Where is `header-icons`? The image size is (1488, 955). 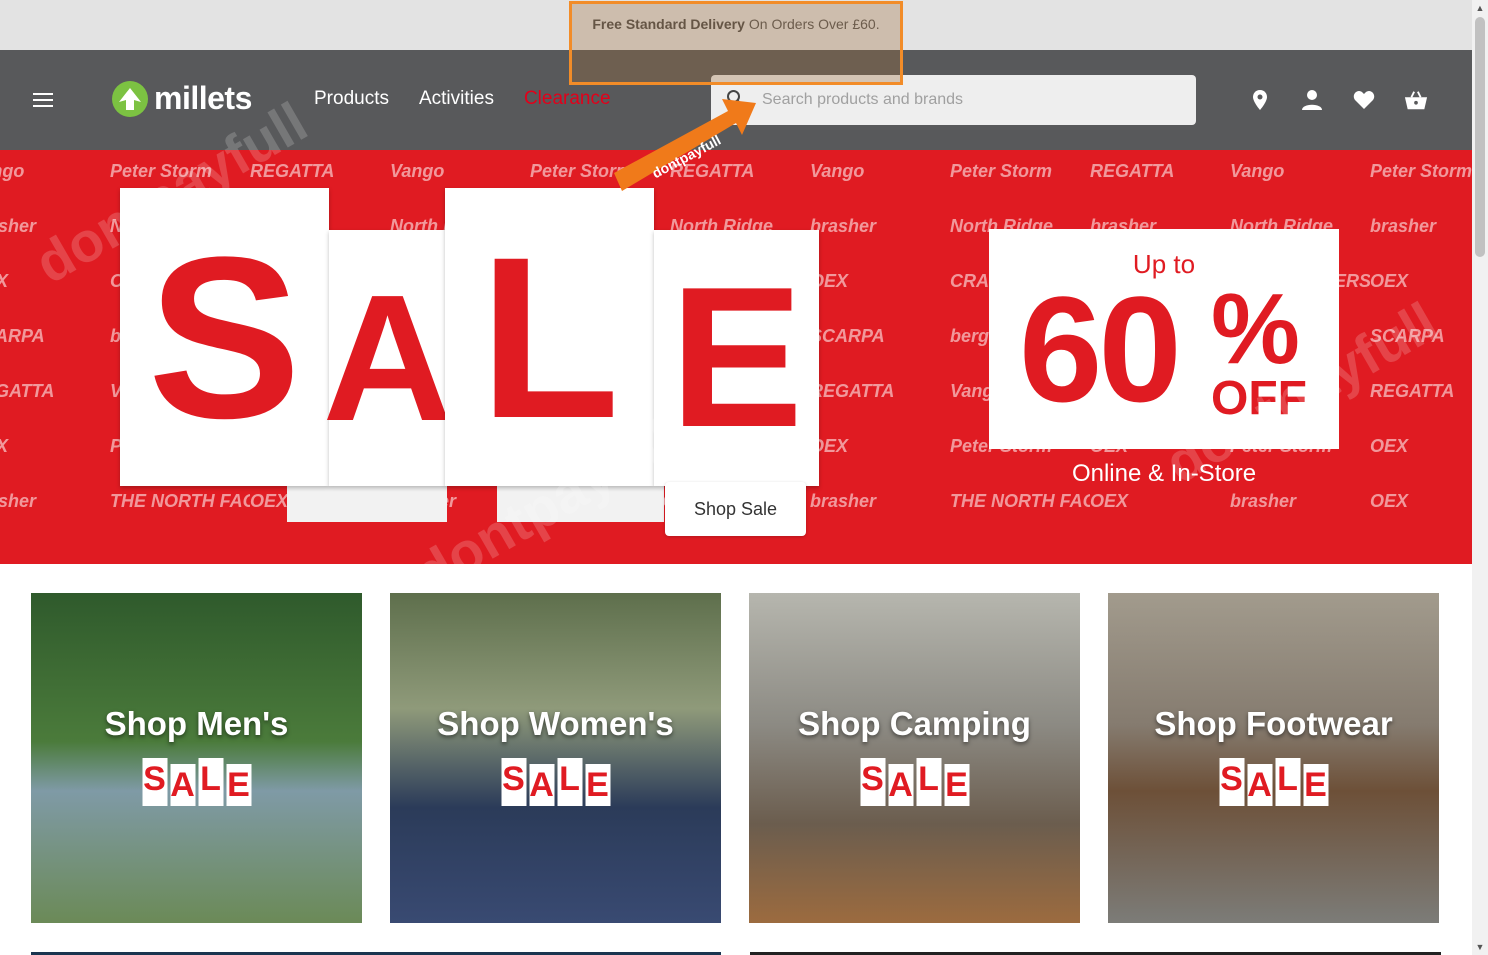
header-icons is located at coordinates (1338, 100).